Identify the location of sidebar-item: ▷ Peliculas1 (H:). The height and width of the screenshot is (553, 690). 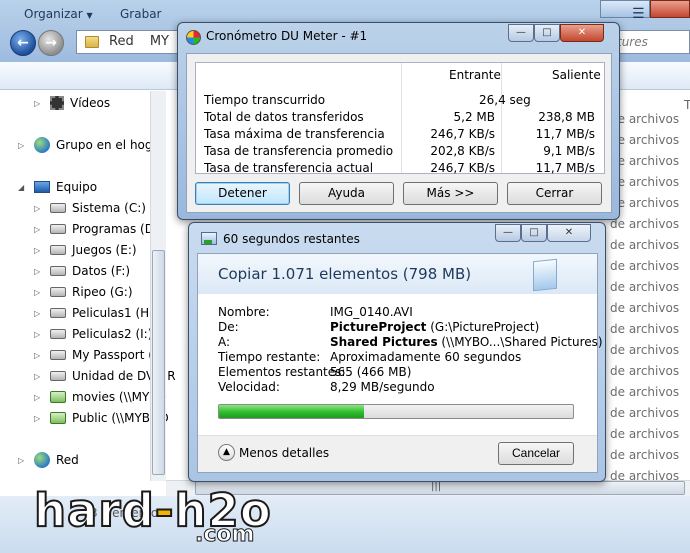
(96, 313).